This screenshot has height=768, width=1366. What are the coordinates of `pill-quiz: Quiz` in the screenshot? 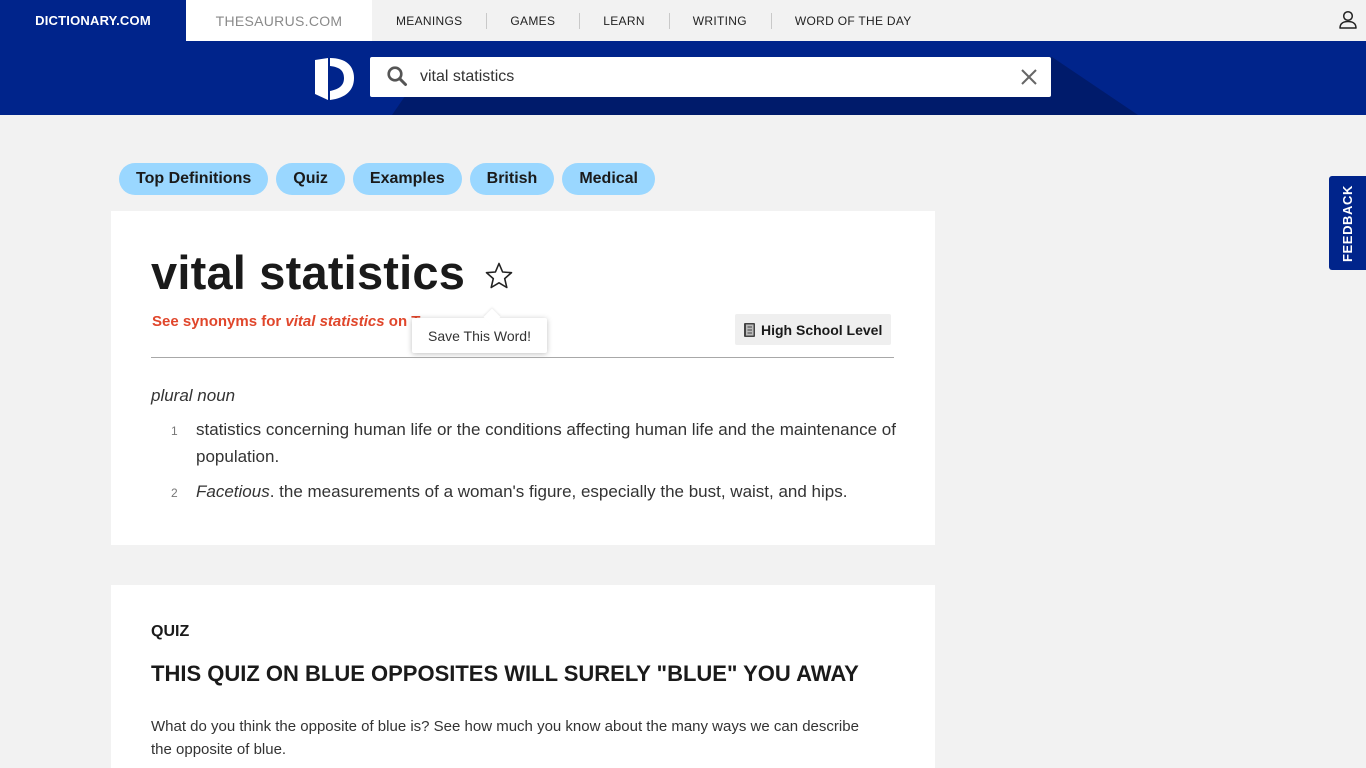 It's located at (310, 179).